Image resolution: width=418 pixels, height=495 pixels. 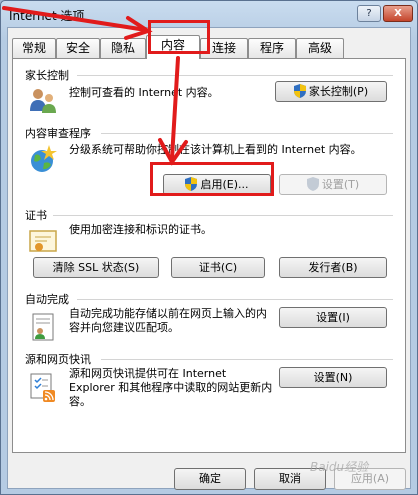 What do you see at coordinates (140, 229) in the screenshot?
I see `certificates-description: 使用加密连接和标识的证书。` at bounding box center [140, 229].